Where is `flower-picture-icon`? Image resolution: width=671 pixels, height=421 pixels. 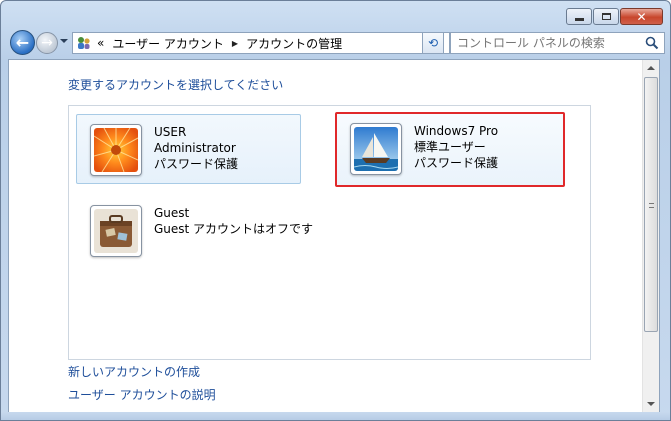
flower-picture-icon is located at coordinates (116, 150).